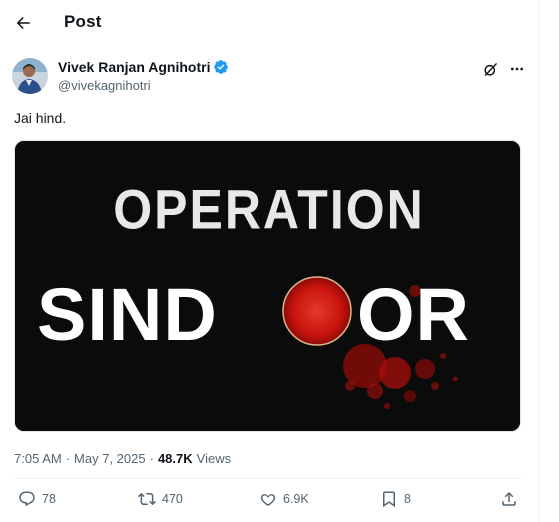  I want to click on post-author: Vivek Ranjan Agnihotri @vivekagnihotri, so click(272, 76).